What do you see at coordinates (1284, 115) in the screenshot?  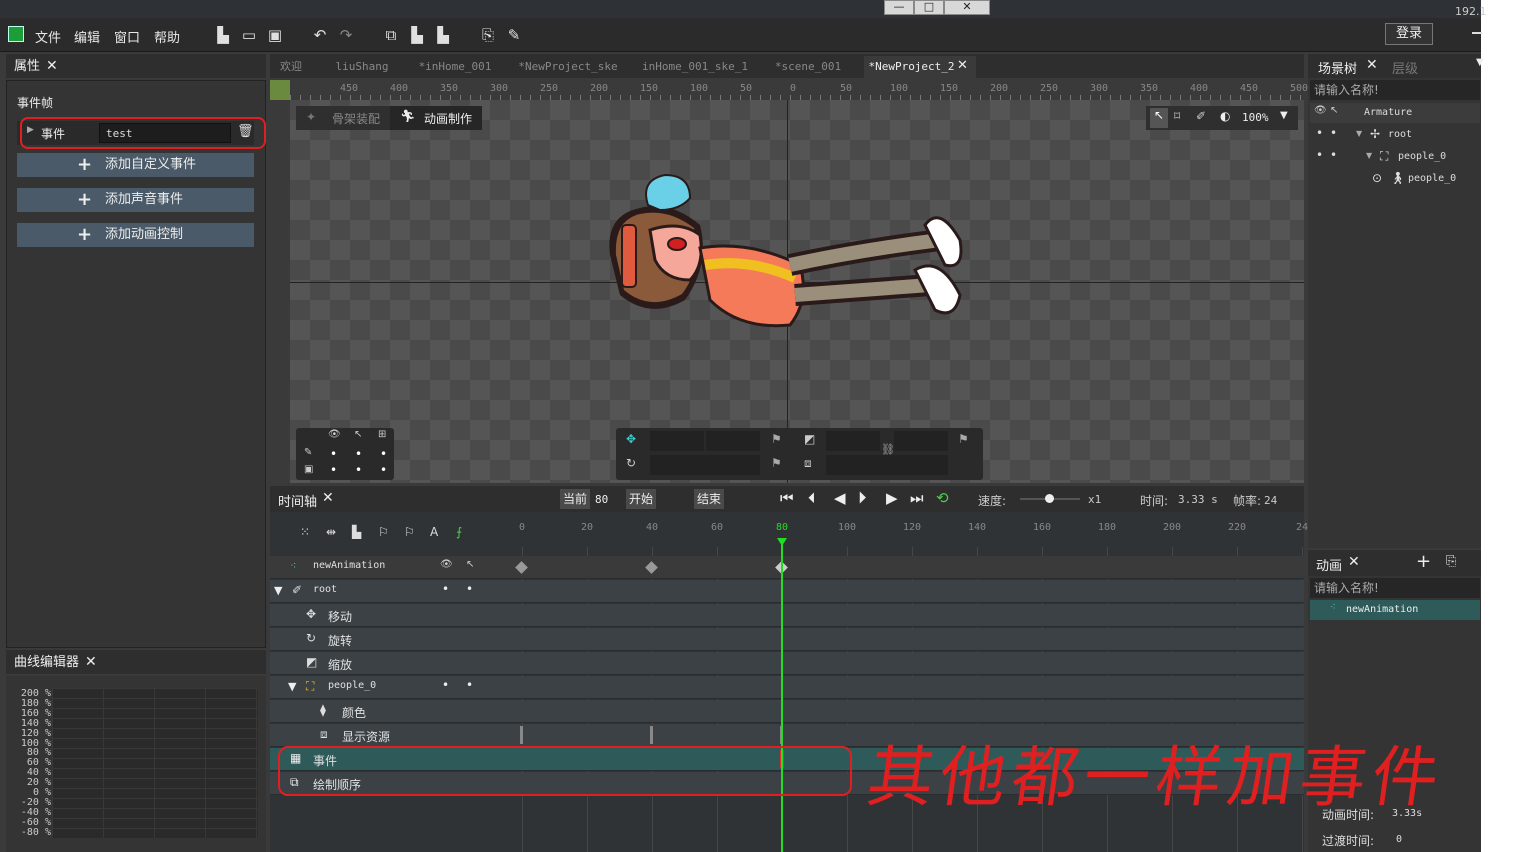 I see `zoom-dropdown-icon: ▼` at bounding box center [1284, 115].